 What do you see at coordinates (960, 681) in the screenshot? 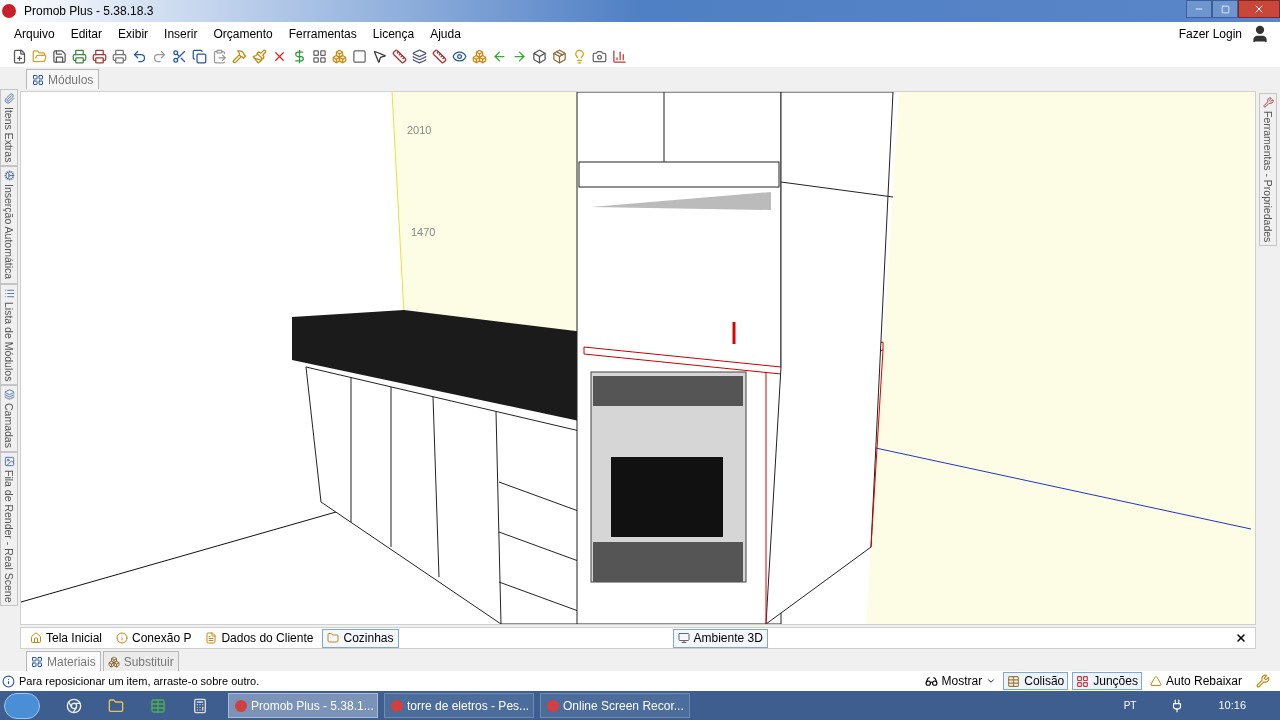
I see `show-dropdown: Mostrar` at bounding box center [960, 681].